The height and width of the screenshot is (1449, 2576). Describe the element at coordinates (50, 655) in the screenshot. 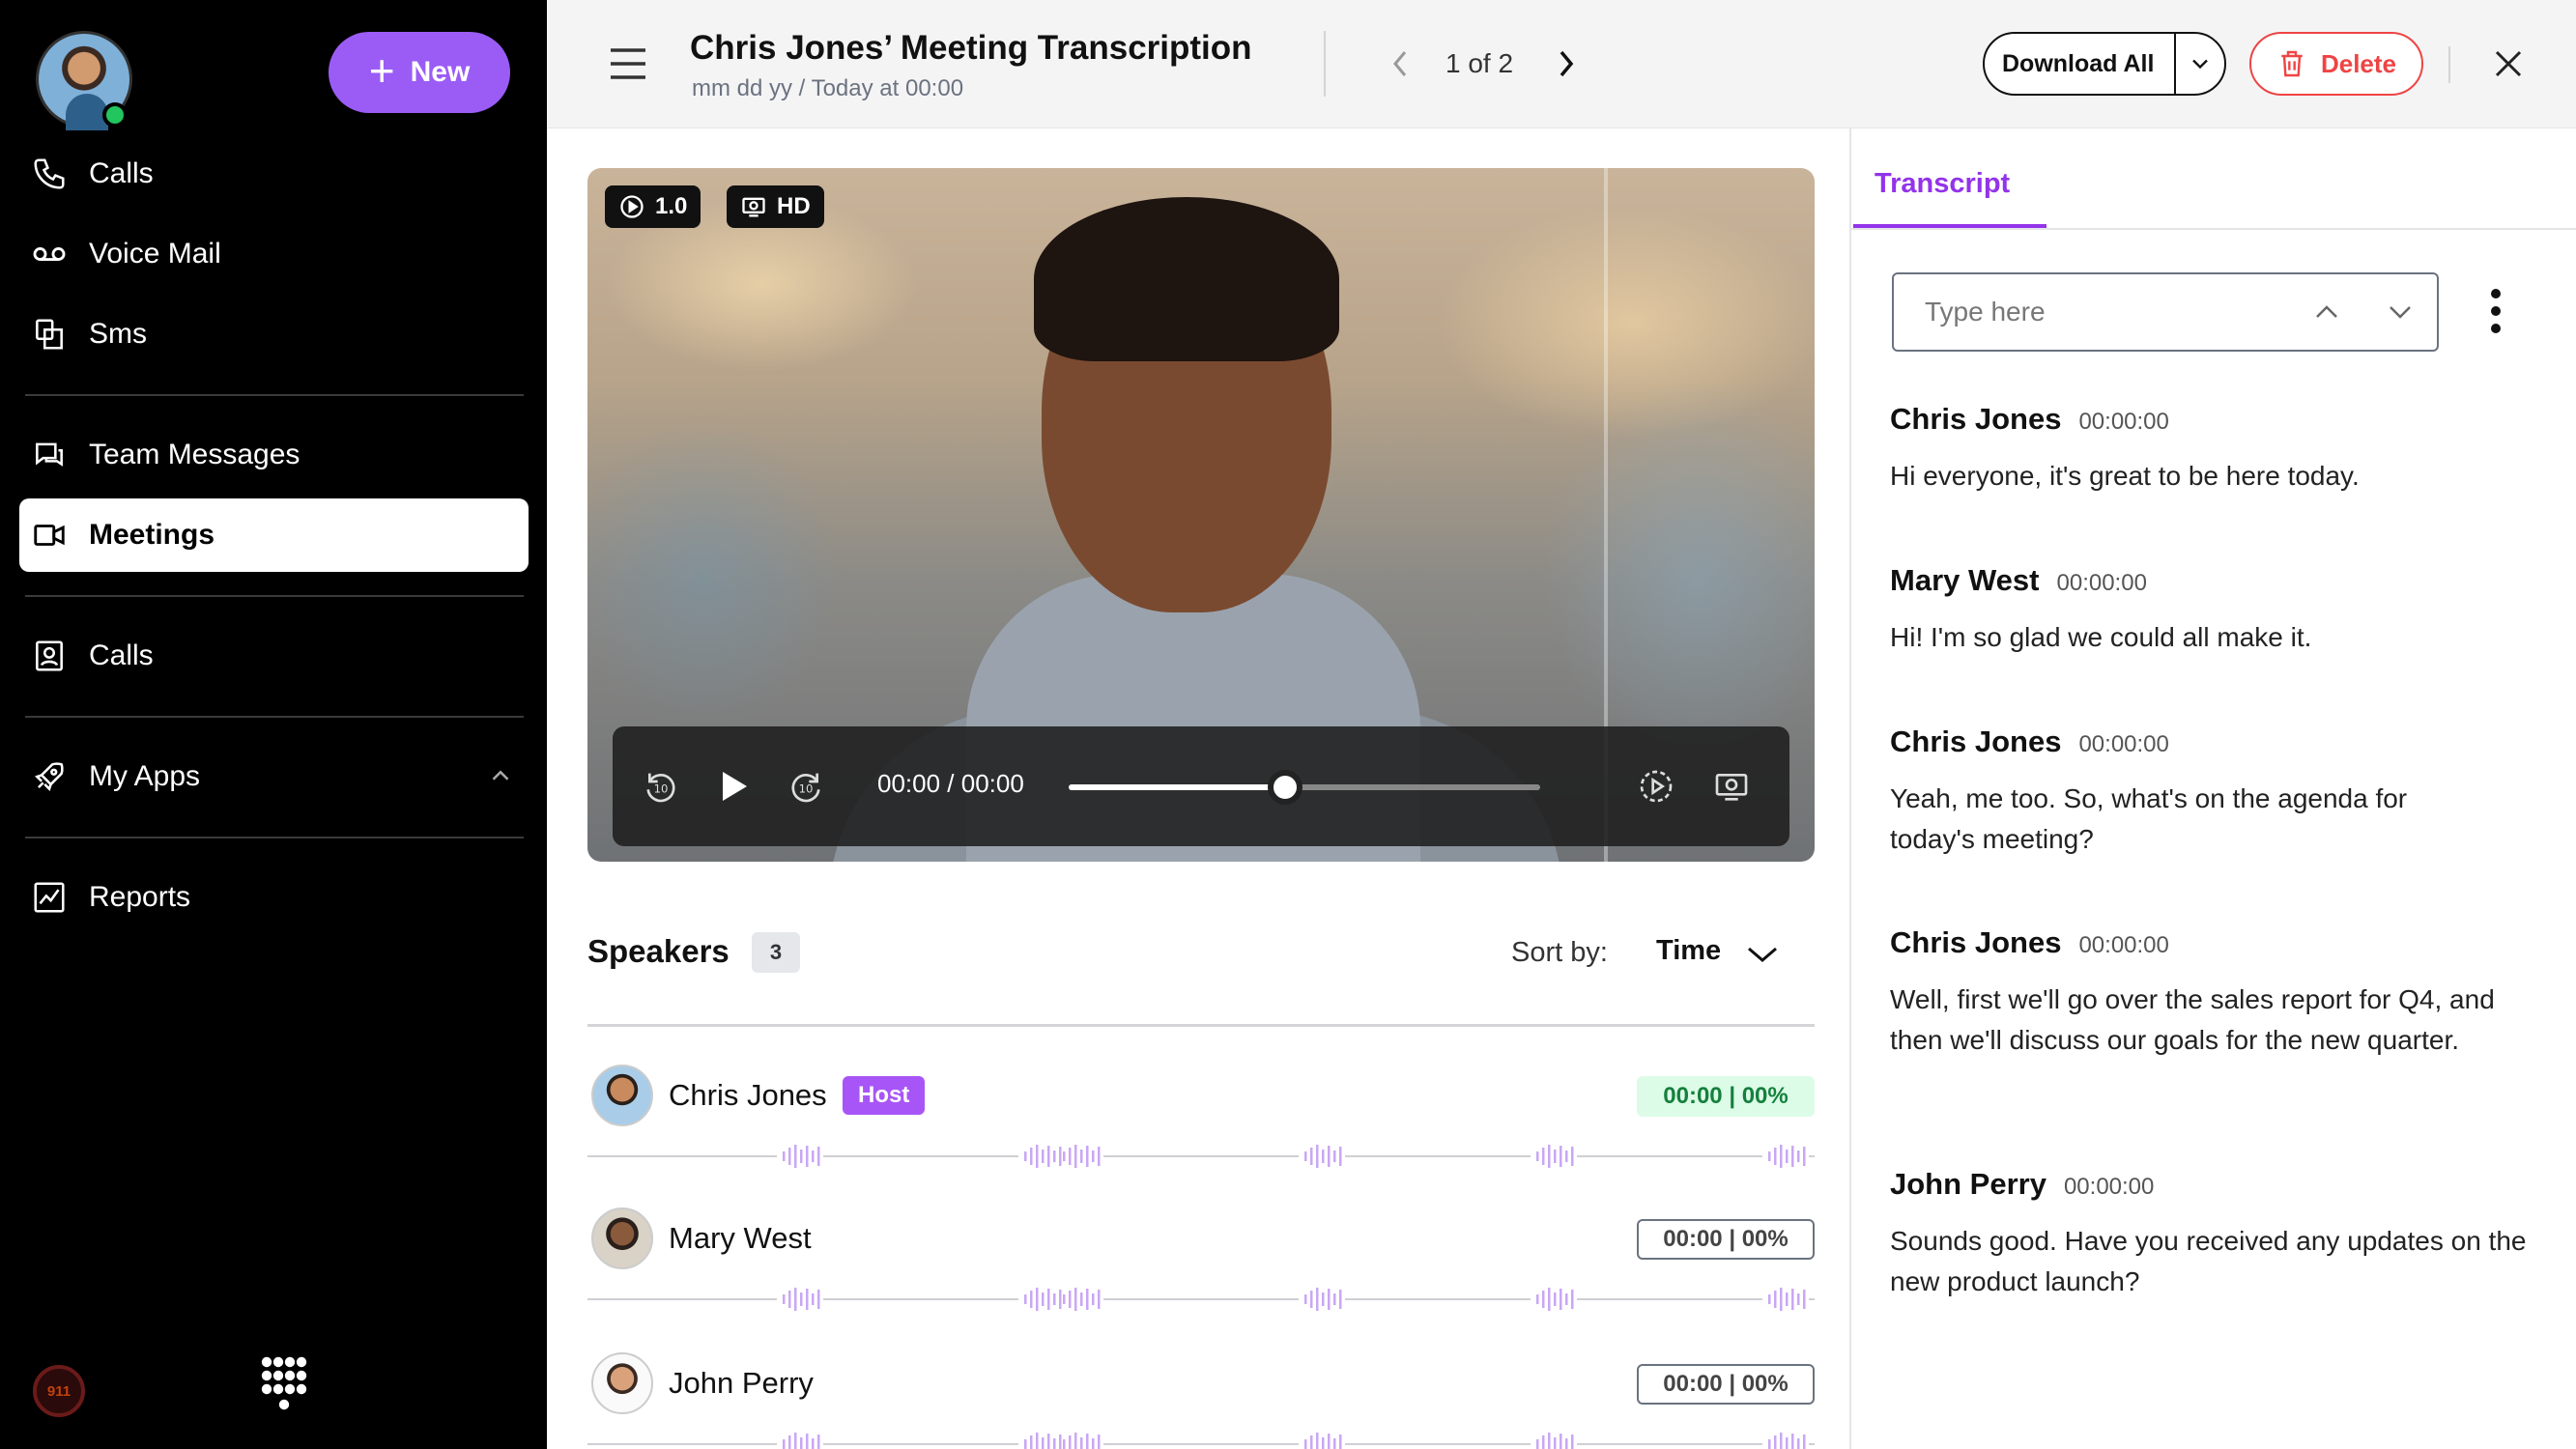

I see `contact-card-icon` at that location.